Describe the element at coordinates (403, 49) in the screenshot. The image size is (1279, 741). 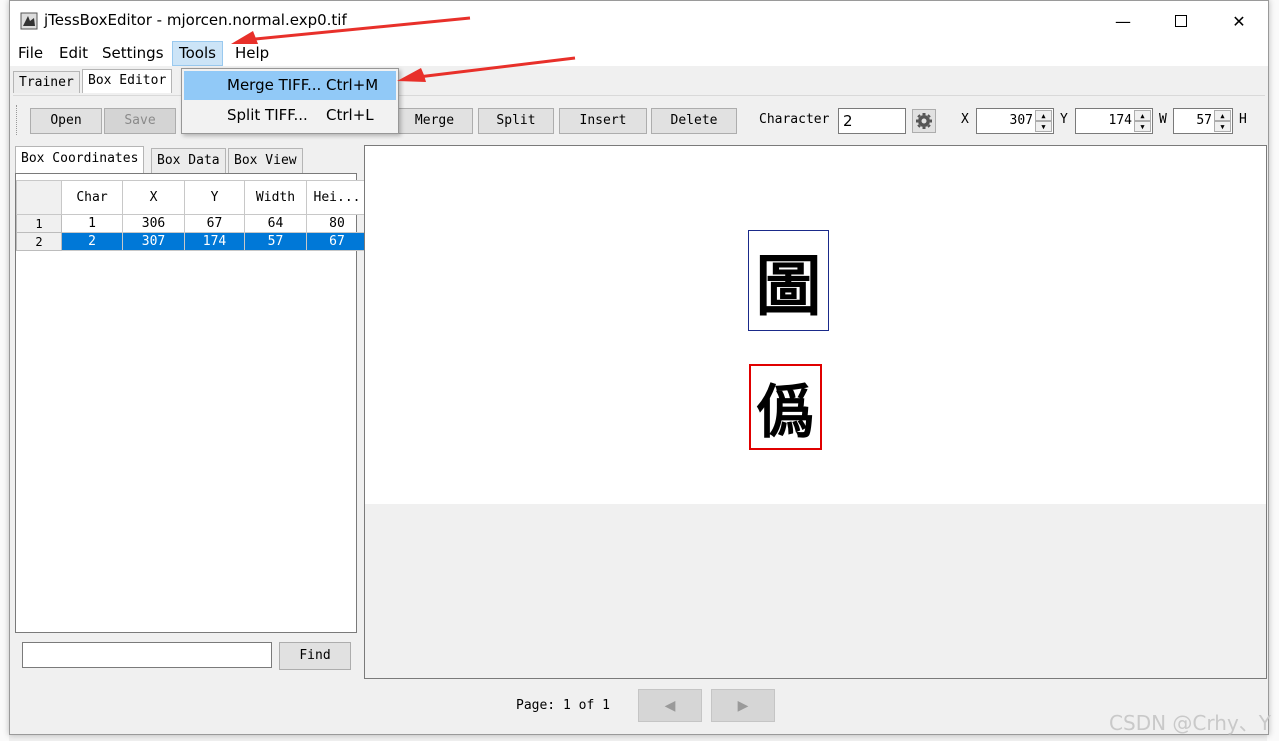
I see `annotation-arrows` at that location.